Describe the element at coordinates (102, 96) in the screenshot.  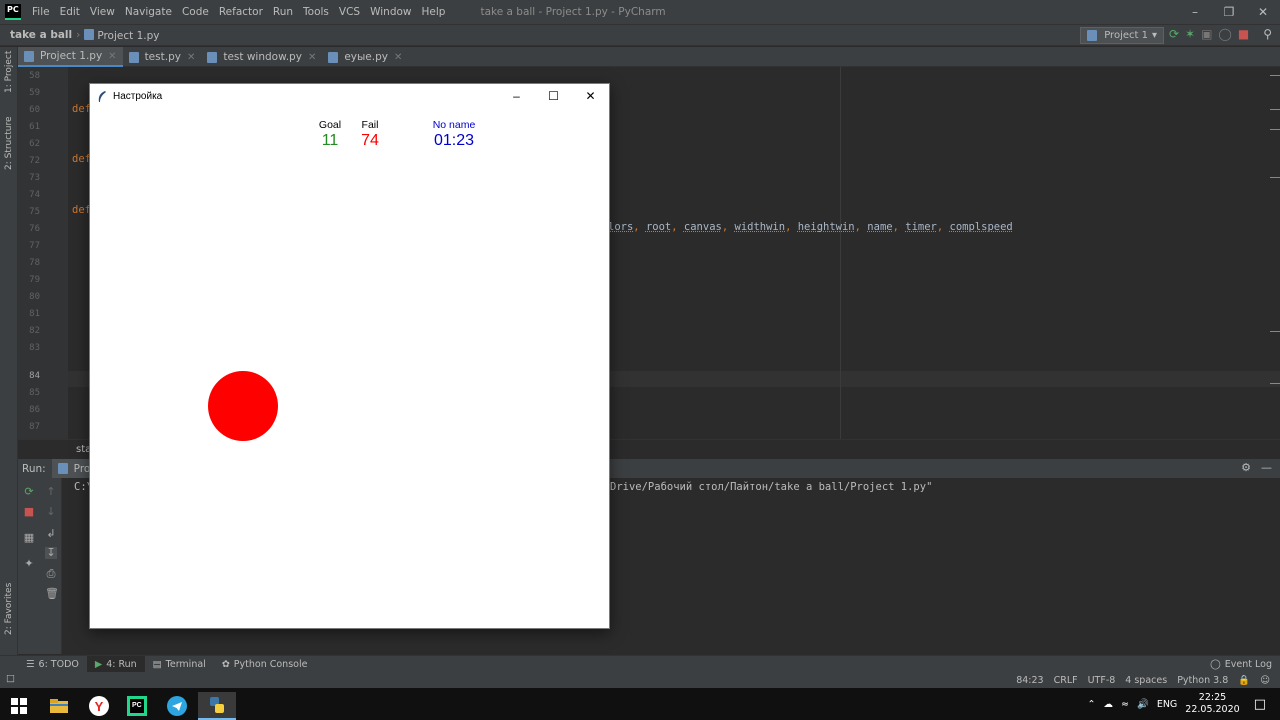
I see `tk-feather-icon` at that location.